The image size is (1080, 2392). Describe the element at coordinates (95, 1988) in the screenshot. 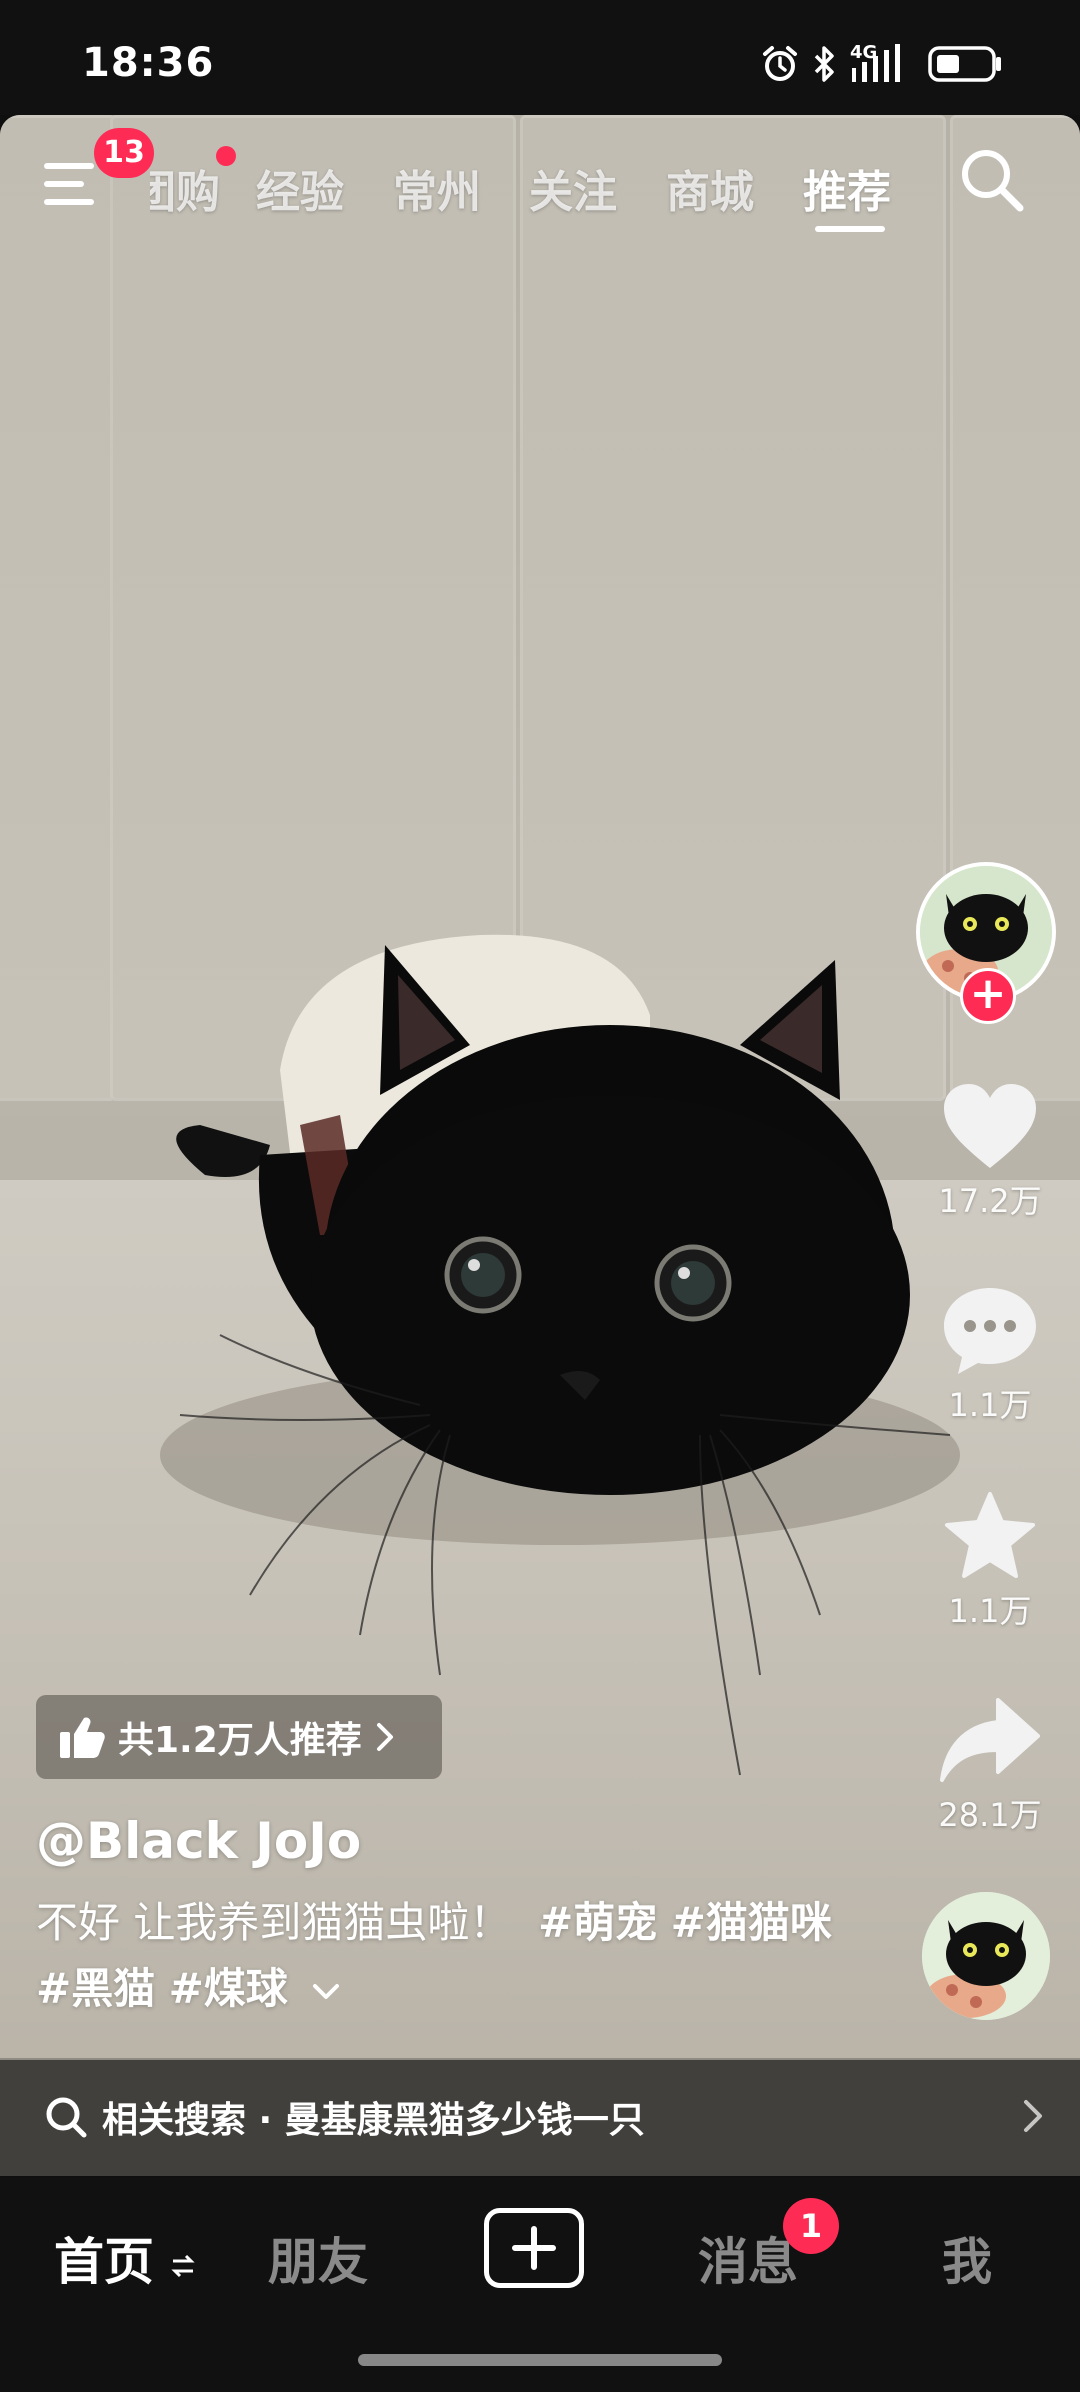

I see `hashtag: #黑猫` at that location.